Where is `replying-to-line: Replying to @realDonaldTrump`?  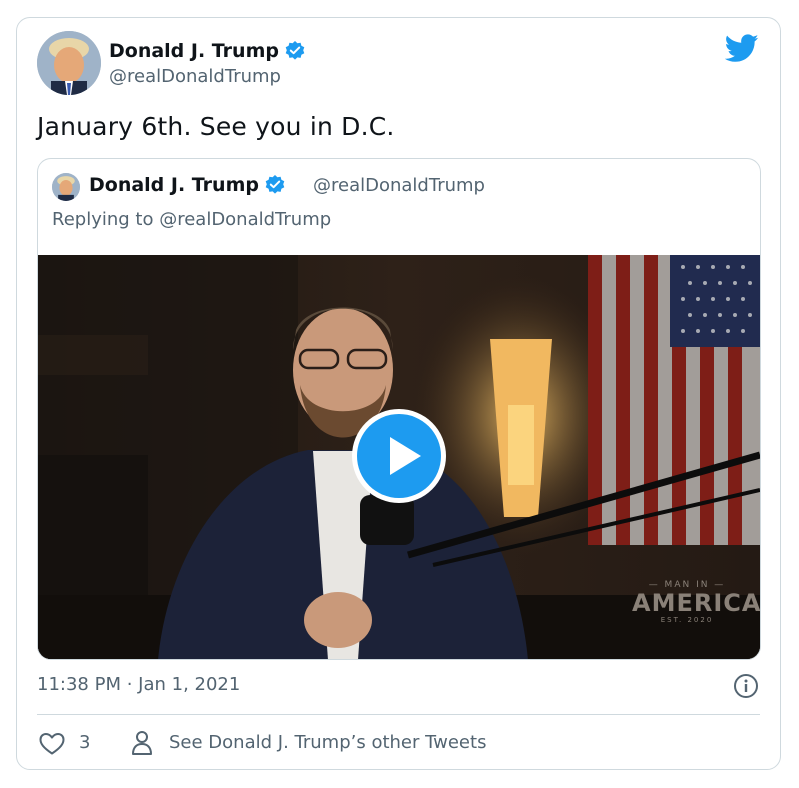
replying-to-line: Replying to @realDonaldTrump is located at coordinates (191, 219).